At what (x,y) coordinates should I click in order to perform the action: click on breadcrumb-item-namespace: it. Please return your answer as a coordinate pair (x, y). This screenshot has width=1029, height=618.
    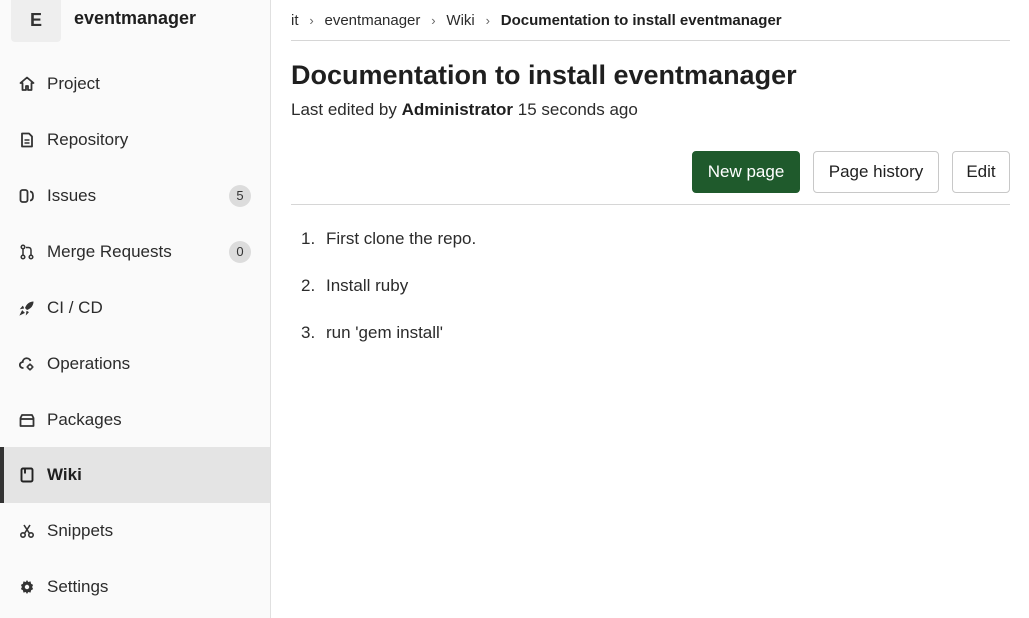
    Looking at the image, I should click on (295, 20).